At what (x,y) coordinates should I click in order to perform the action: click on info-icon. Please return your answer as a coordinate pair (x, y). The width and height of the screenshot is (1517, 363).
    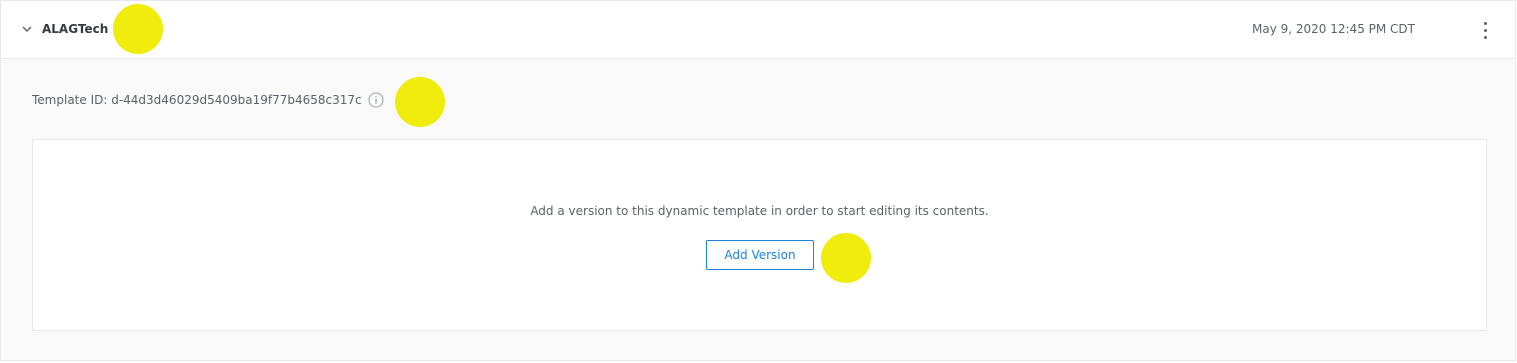
    Looking at the image, I should click on (376, 100).